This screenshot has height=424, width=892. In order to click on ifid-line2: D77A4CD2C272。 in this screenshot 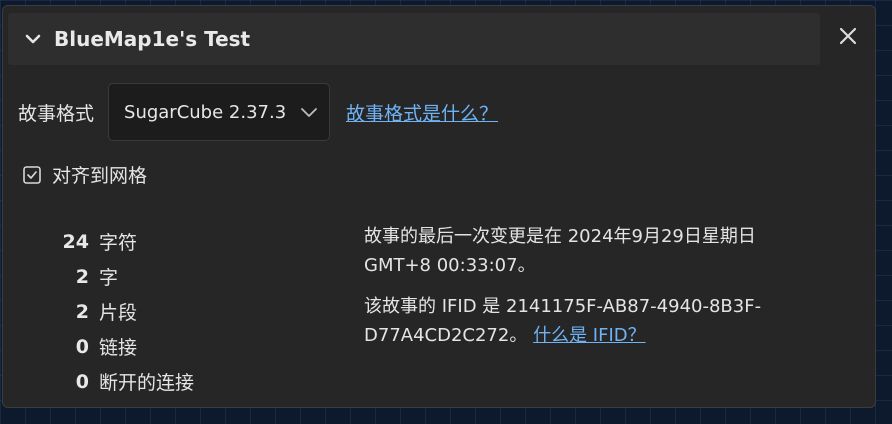, I will do `click(446, 335)`.